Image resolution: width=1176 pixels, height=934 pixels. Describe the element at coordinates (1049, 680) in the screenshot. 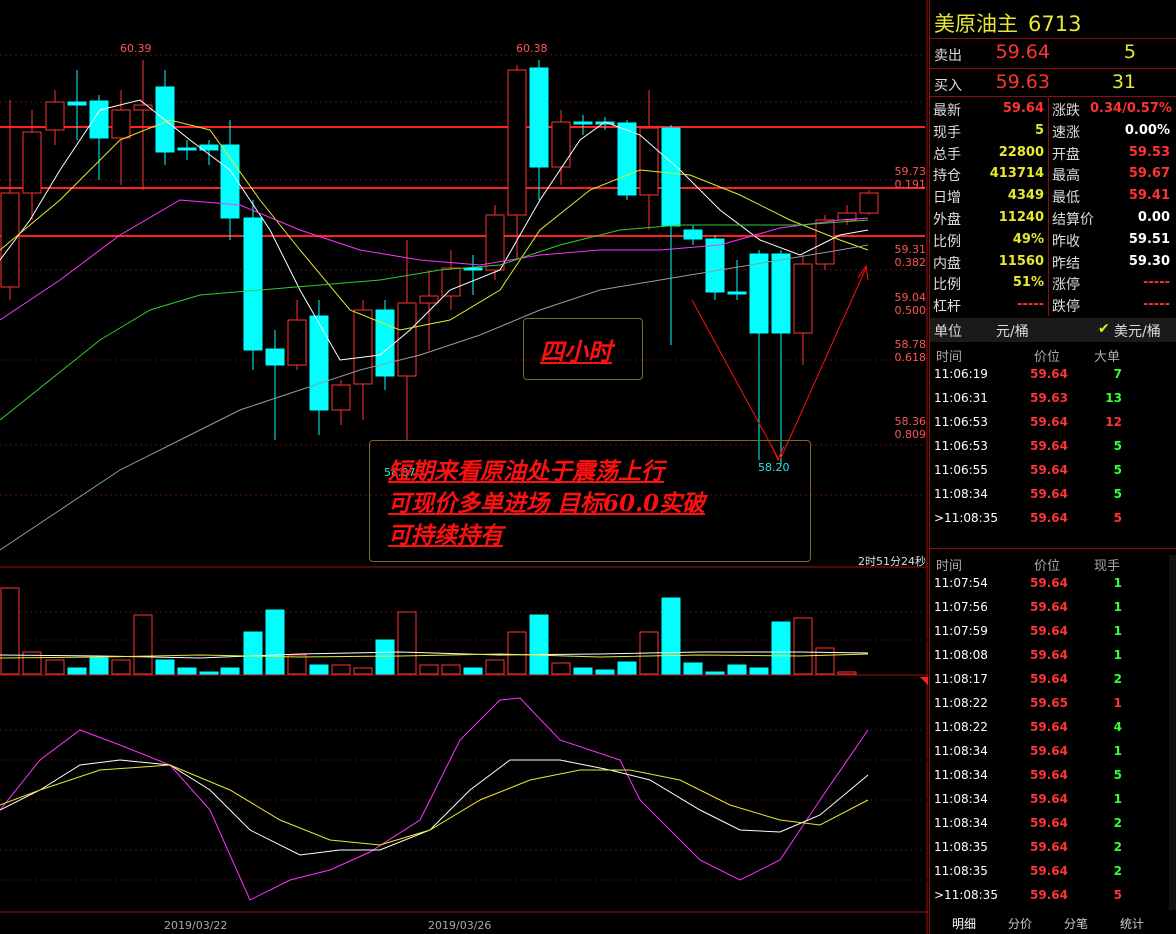

I see `list-item: 11:08:17 59.64 2` at that location.